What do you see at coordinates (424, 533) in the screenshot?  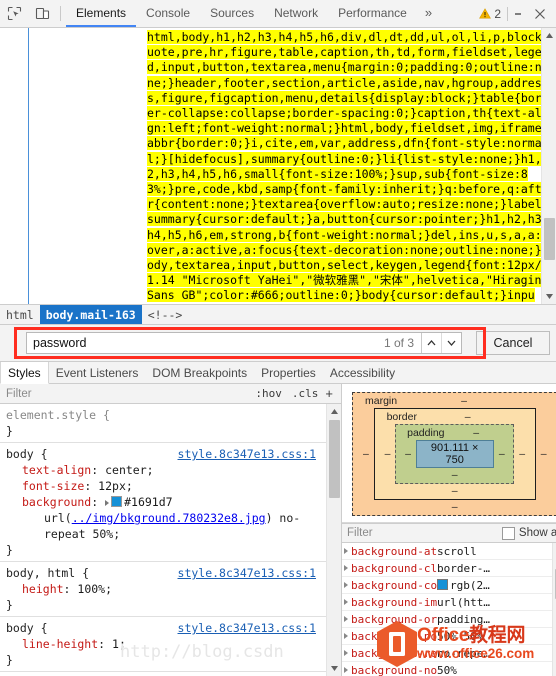 I see `computed-filter-input: Filter` at bounding box center [424, 533].